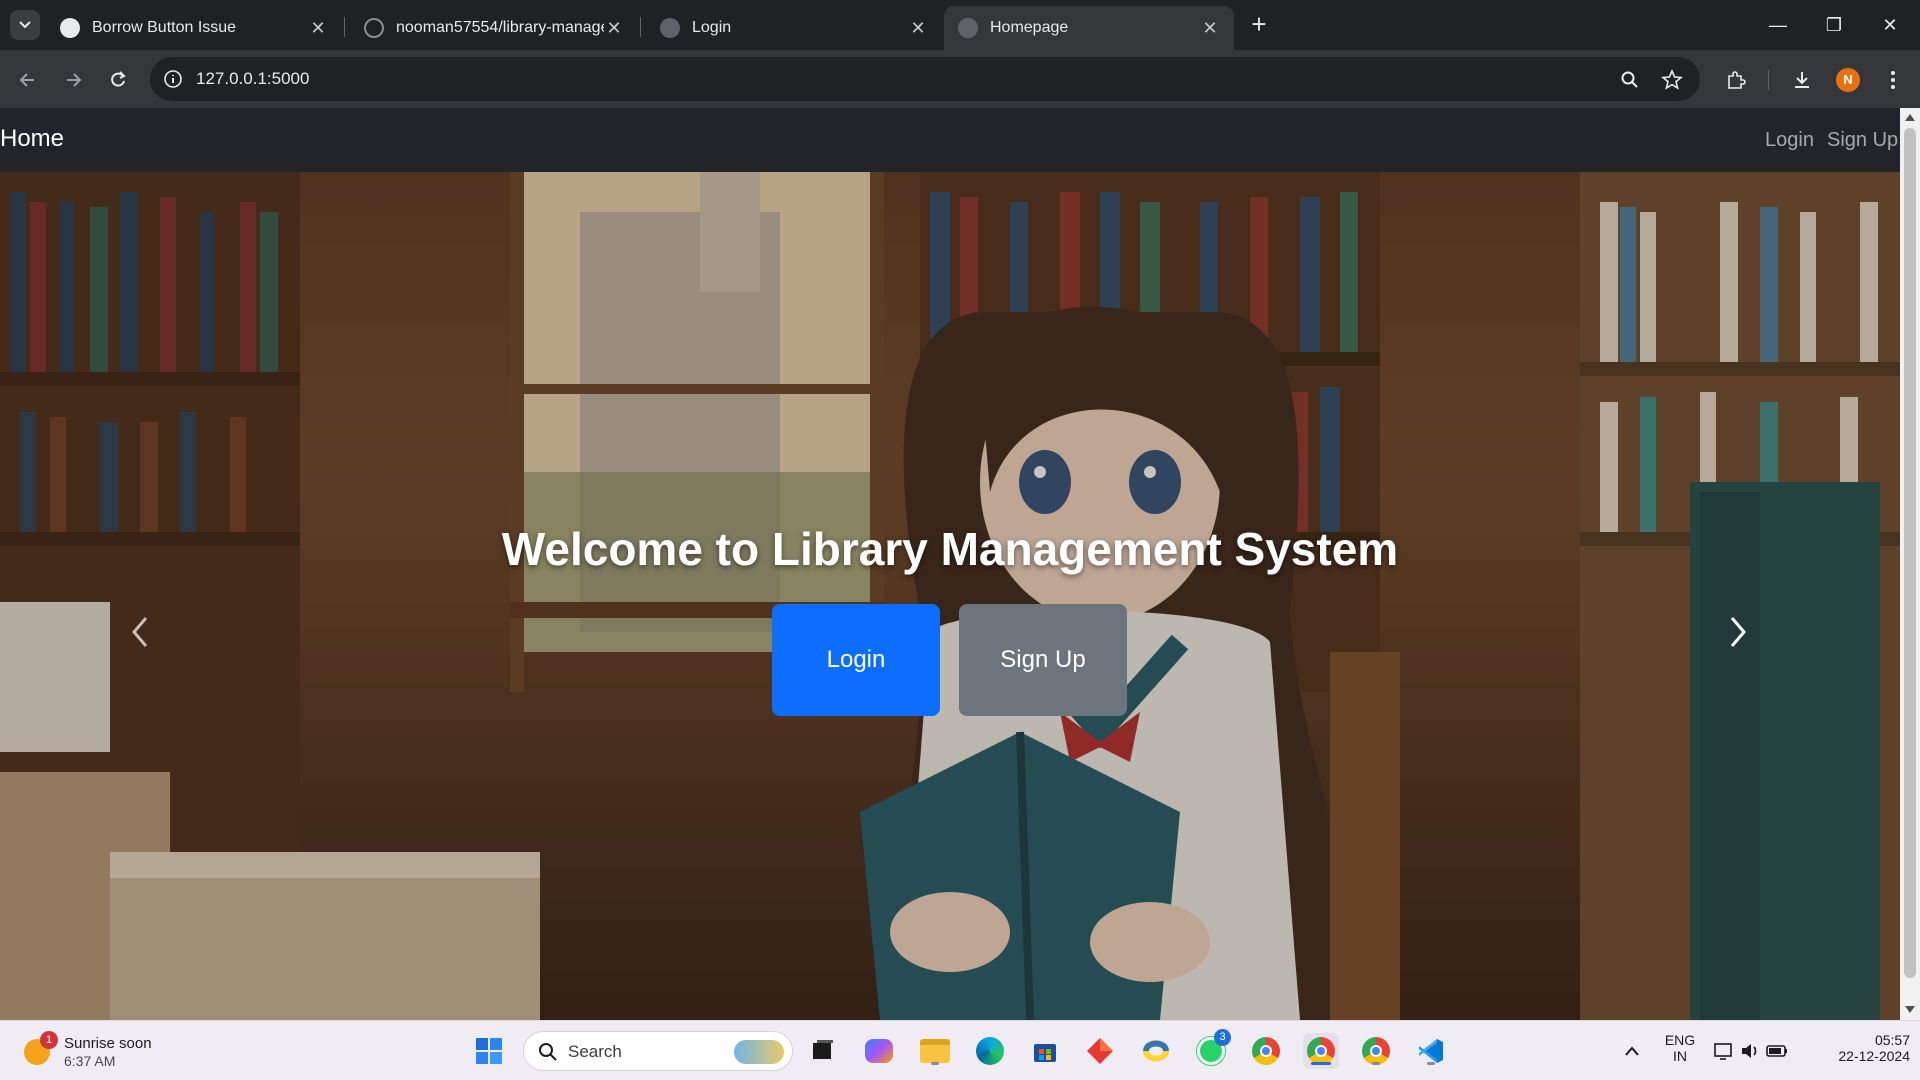 This screenshot has height=1080, width=1920. What do you see at coordinates (194, 28) in the screenshot?
I see `tab-borrow-button-issue: Borrow Button Issue ✕` at bounding box center [194, 28].